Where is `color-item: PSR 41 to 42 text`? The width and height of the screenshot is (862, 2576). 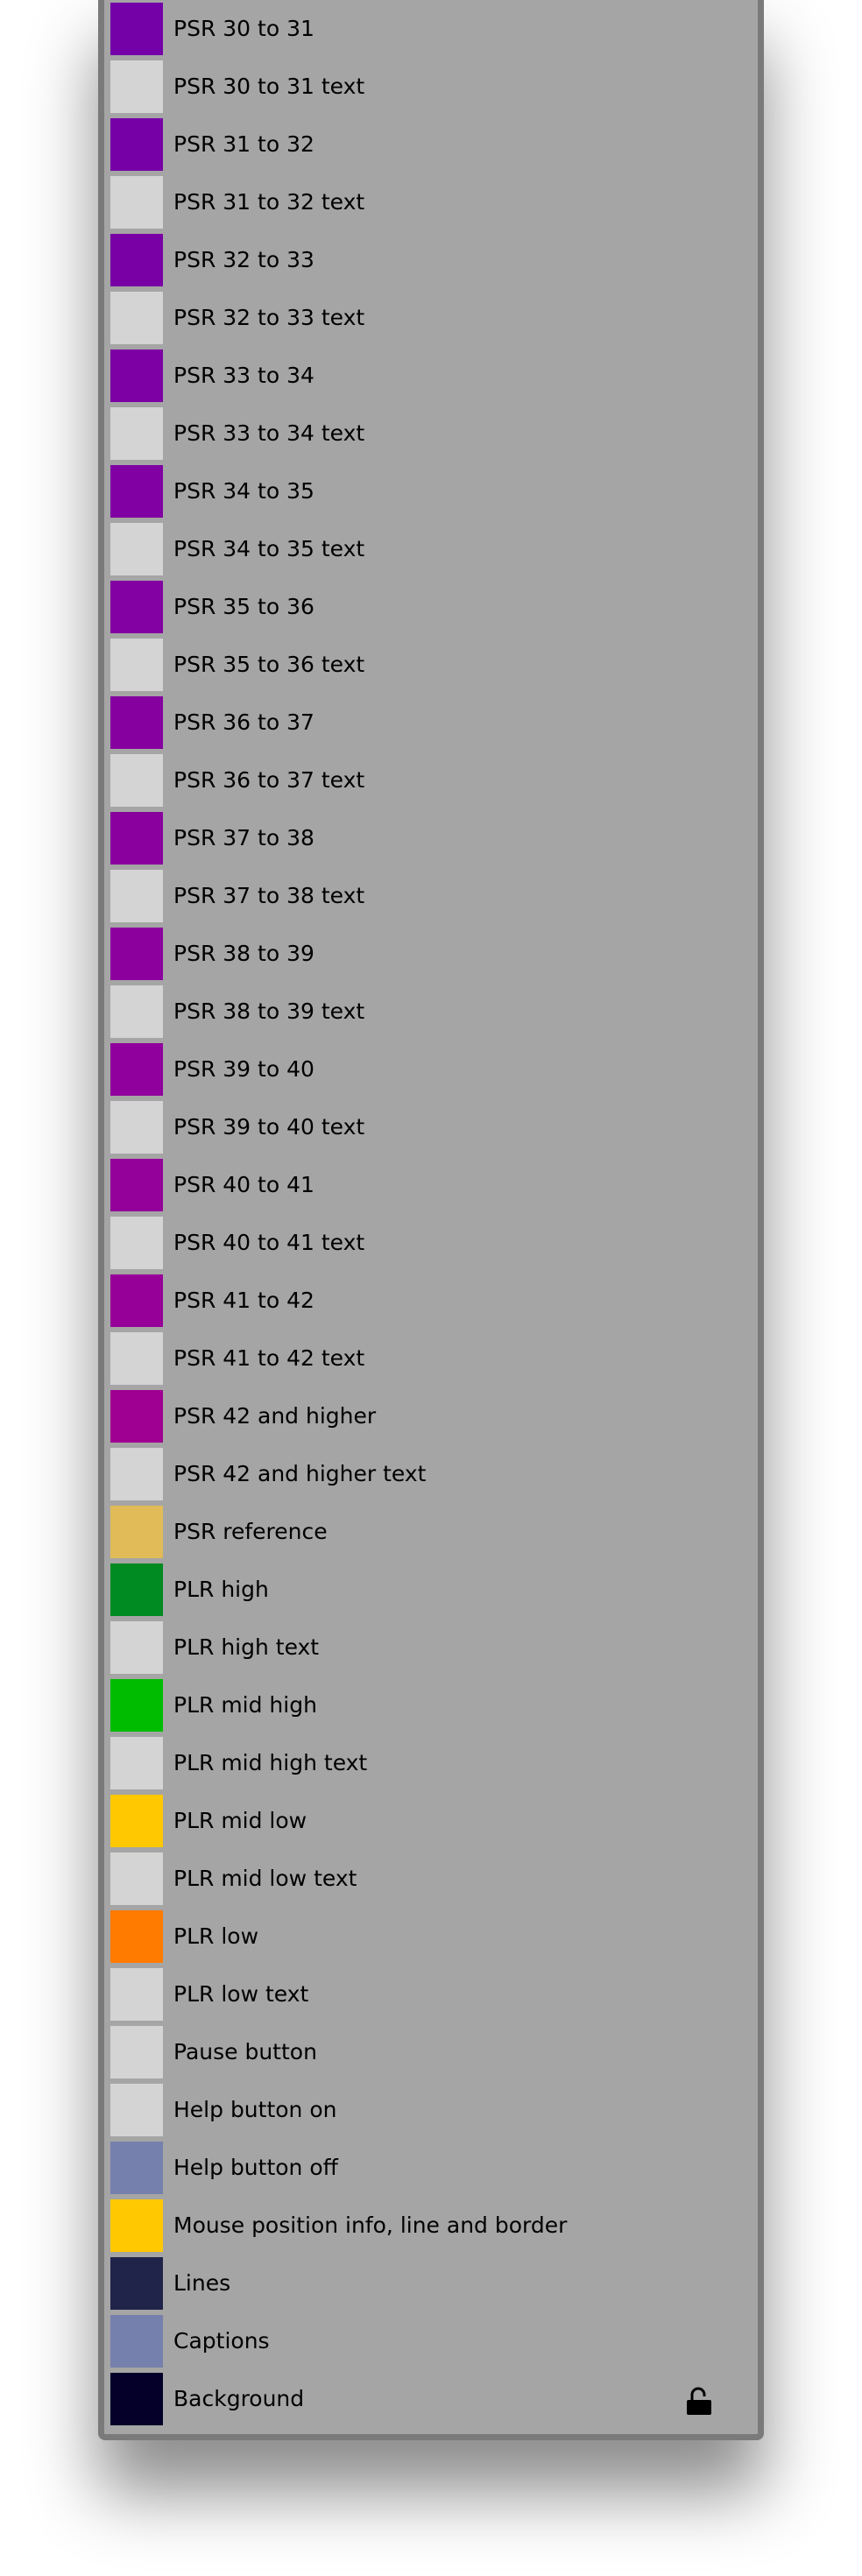
color-item: PSR 41 to 42 text is located at coordinates (434, 1361).